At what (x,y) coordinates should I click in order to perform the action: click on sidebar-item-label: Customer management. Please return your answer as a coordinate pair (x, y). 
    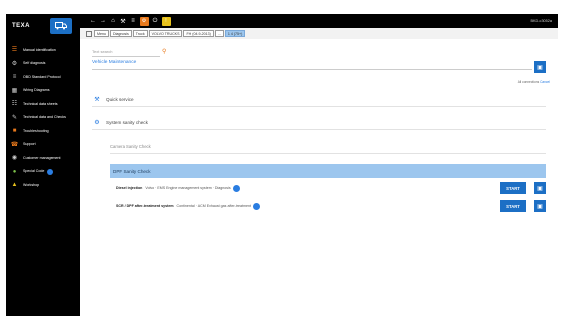
    Looking at the image, I should click on (42, 157).